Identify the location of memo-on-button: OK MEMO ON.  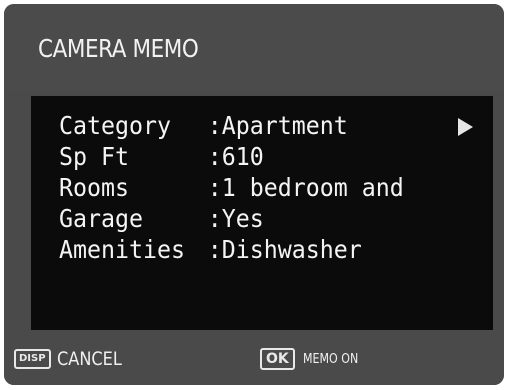
(314, 359).